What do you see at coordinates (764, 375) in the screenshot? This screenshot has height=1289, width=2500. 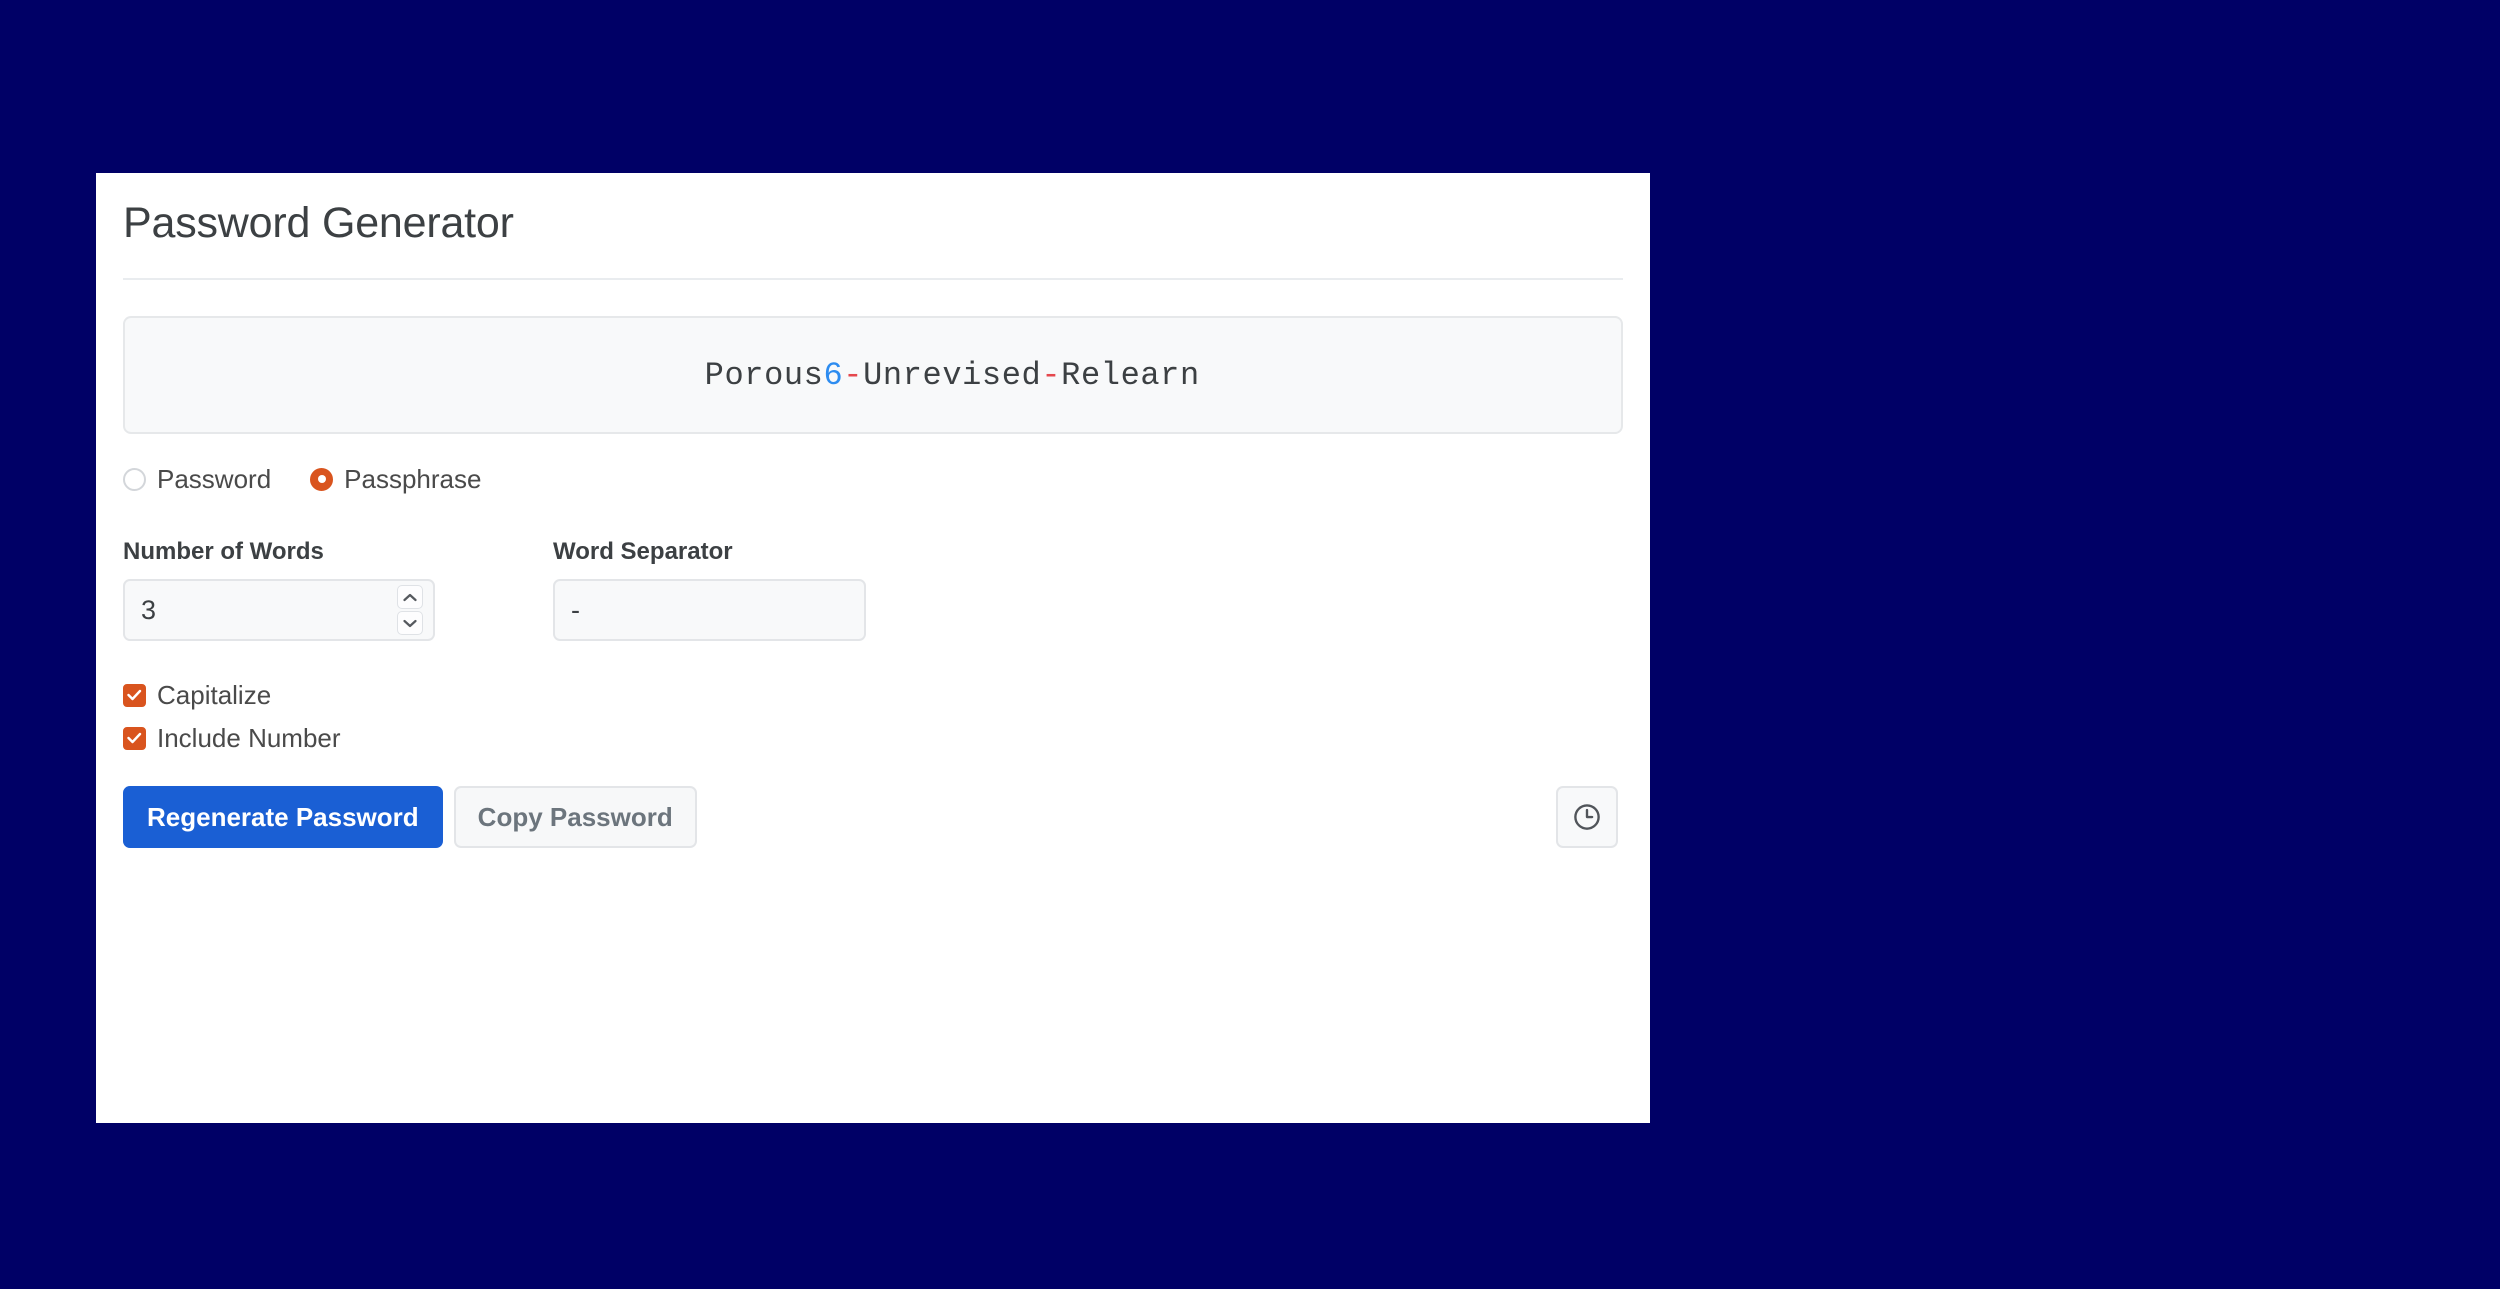 I see `password-segment-word-1: Porous` at bounding box center [764, 375].